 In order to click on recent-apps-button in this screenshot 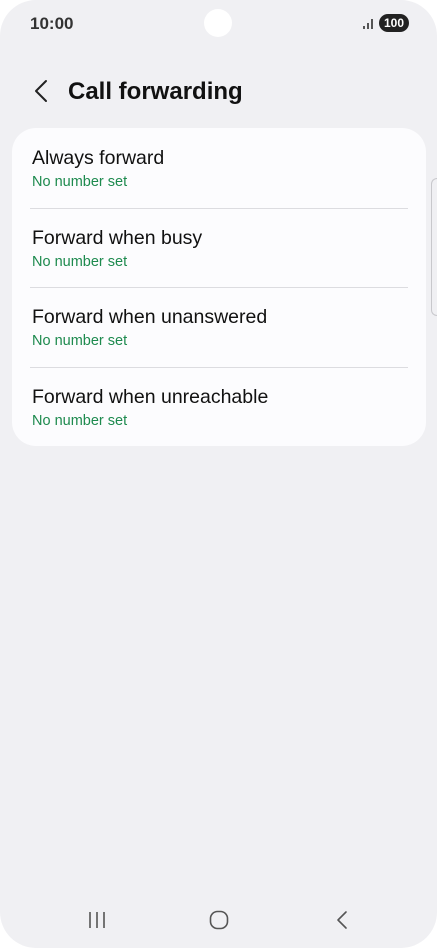, I will do `click(97, 922)`.